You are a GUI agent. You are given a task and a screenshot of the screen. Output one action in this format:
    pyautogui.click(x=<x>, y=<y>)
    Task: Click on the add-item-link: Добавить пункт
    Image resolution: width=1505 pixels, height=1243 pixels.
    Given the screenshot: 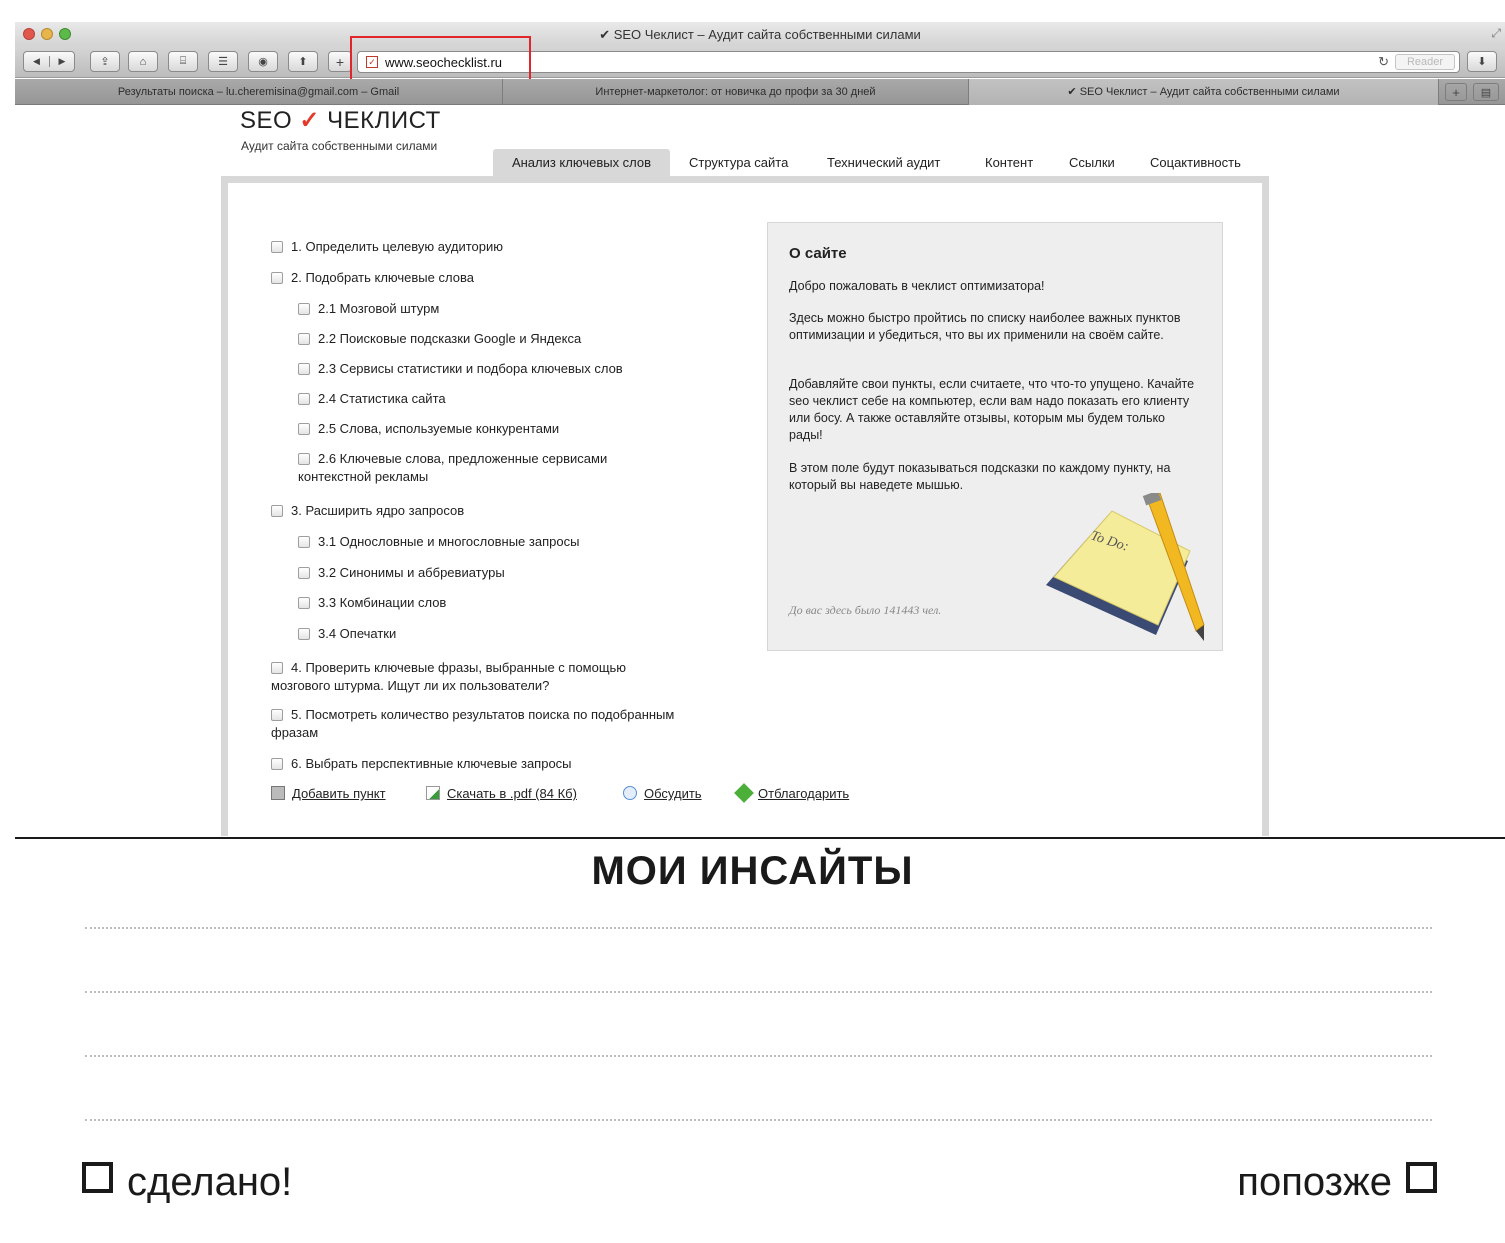 What is the action you would take?
    pyautogui.click(x=328, y=793)
    